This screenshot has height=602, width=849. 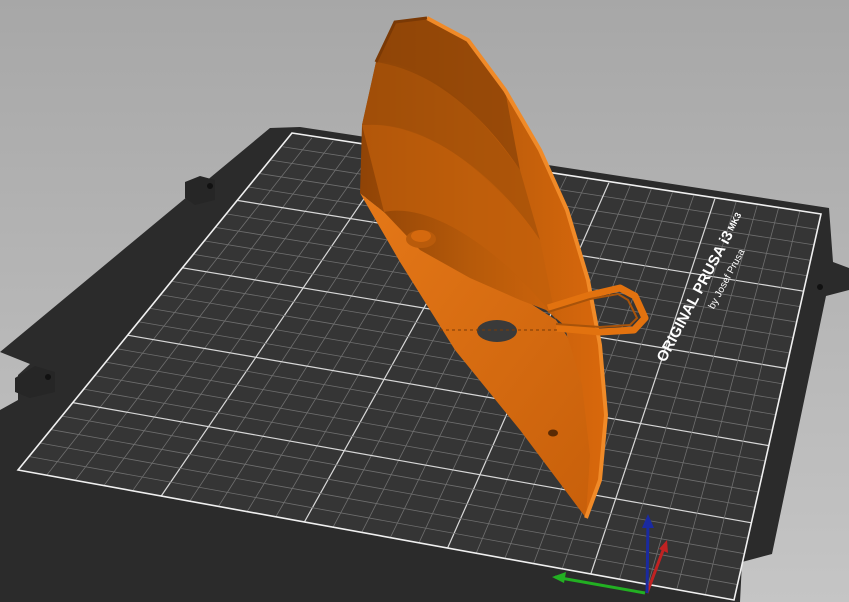 I want to click on model-large-hole, so click(x=497, y=331).